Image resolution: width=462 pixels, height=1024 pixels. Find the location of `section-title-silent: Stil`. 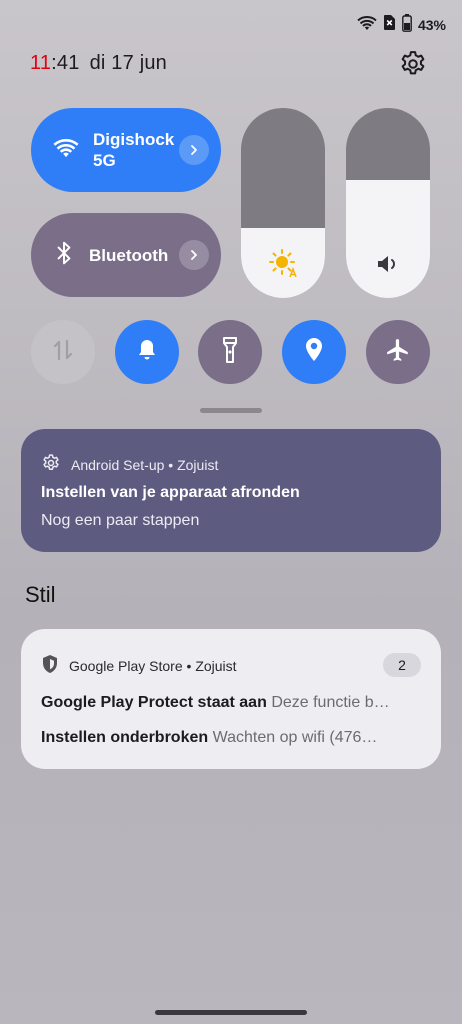

section-title-silent: Stil is located at coordinates (40, 594).